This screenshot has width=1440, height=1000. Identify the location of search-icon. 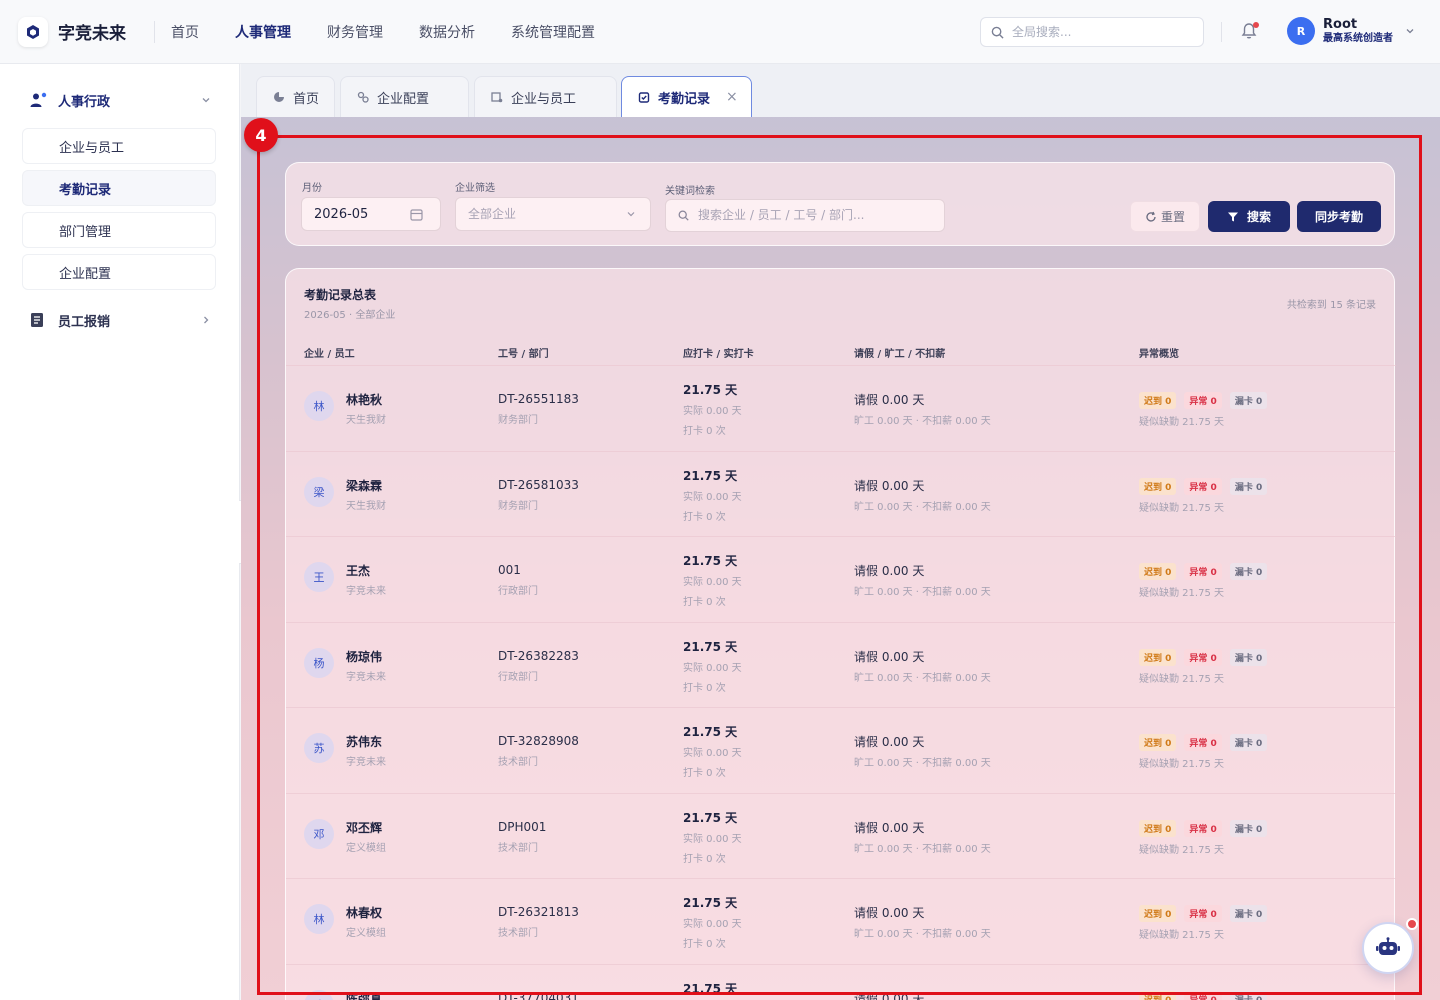
(997, 32).